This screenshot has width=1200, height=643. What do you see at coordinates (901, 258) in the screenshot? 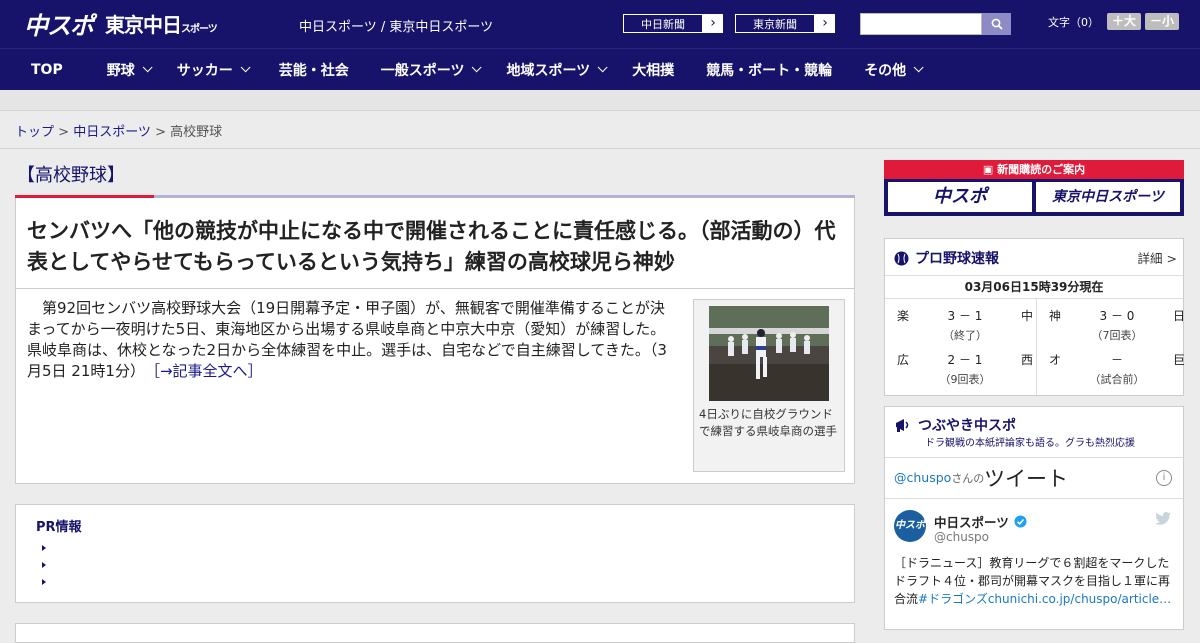
I see `baseball-icon` at bounding box center [901, 258].